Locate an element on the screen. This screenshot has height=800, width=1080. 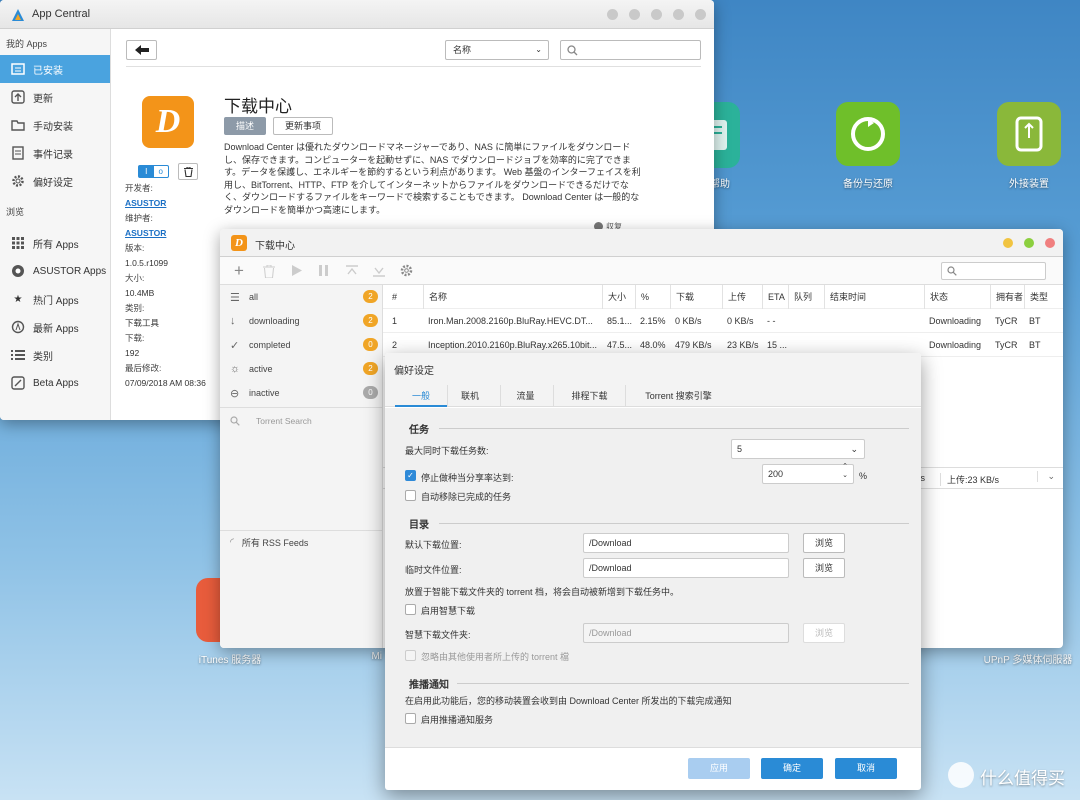
stop-seeding-checkbox: ✓ is located at coordinates (410, 475).